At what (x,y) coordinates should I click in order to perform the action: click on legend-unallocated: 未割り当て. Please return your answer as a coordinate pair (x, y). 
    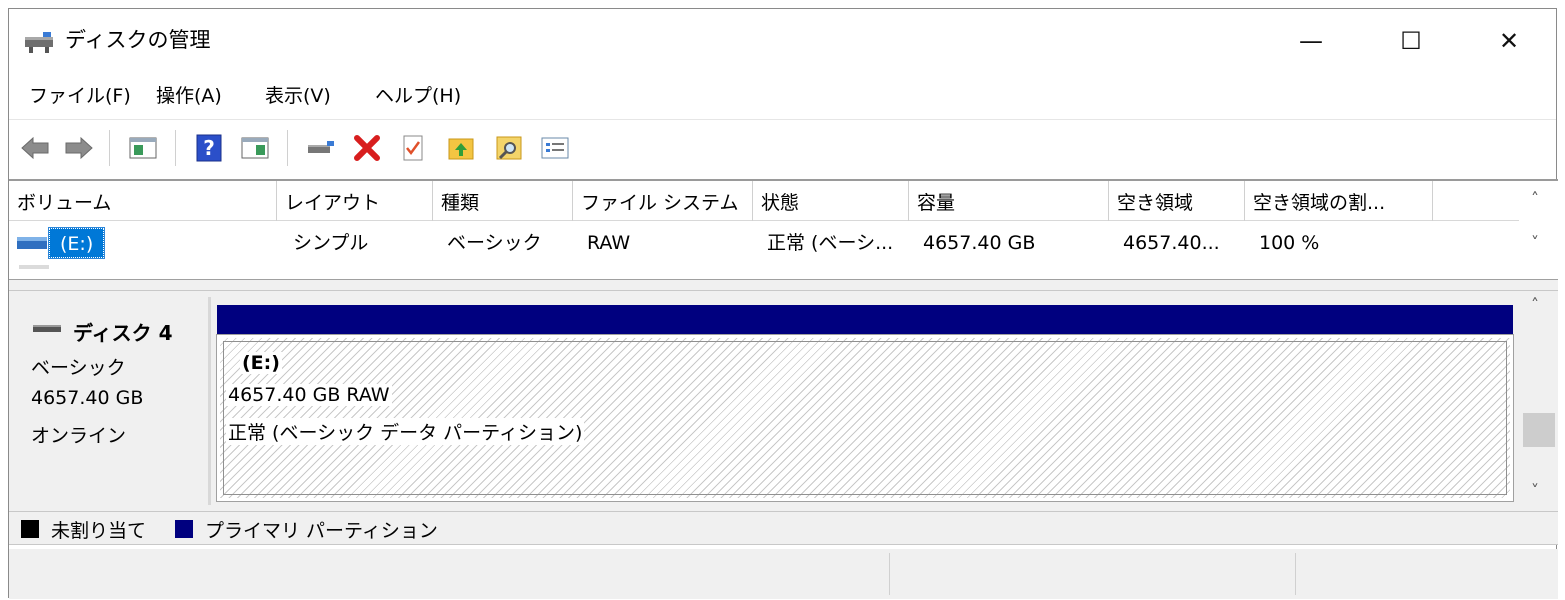
    Looking at the image, I should click on (99, 531).